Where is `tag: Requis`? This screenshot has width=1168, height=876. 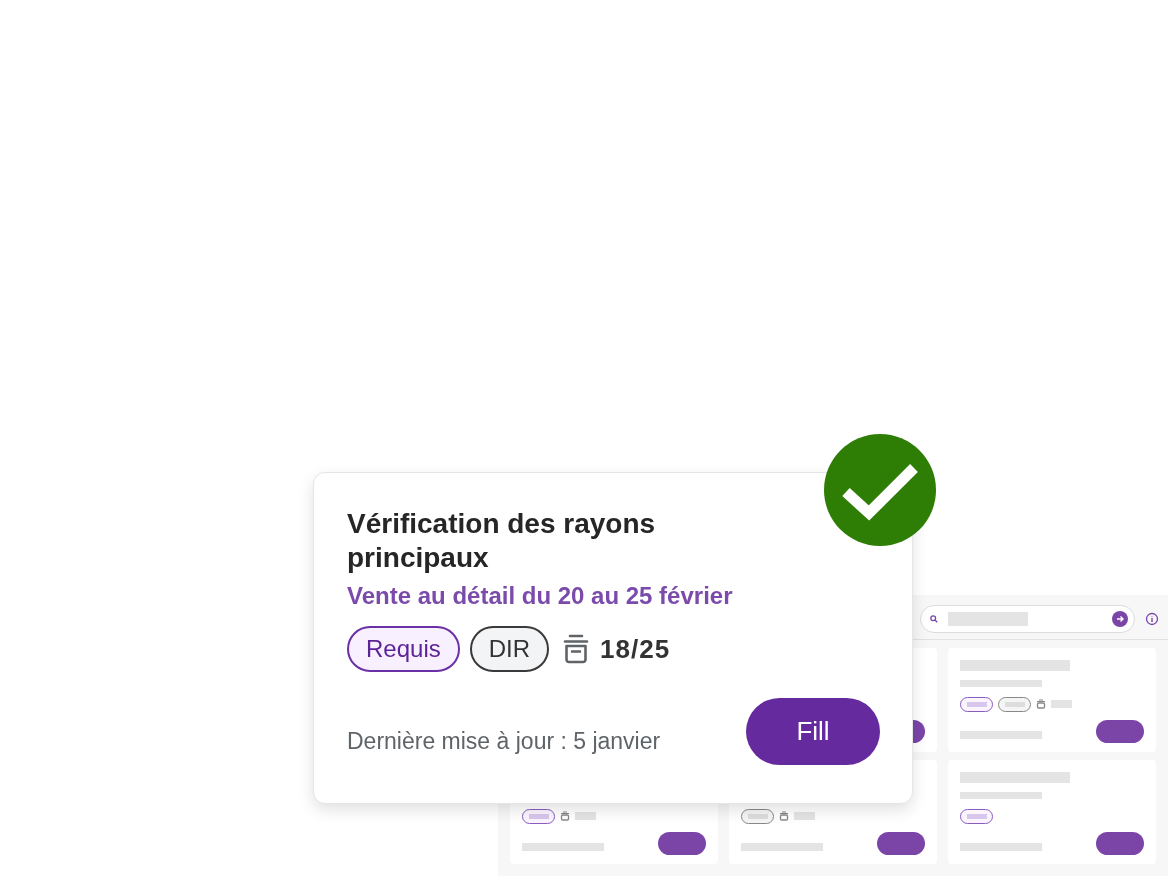
tag: Requis is located at coordinates (403, 649).